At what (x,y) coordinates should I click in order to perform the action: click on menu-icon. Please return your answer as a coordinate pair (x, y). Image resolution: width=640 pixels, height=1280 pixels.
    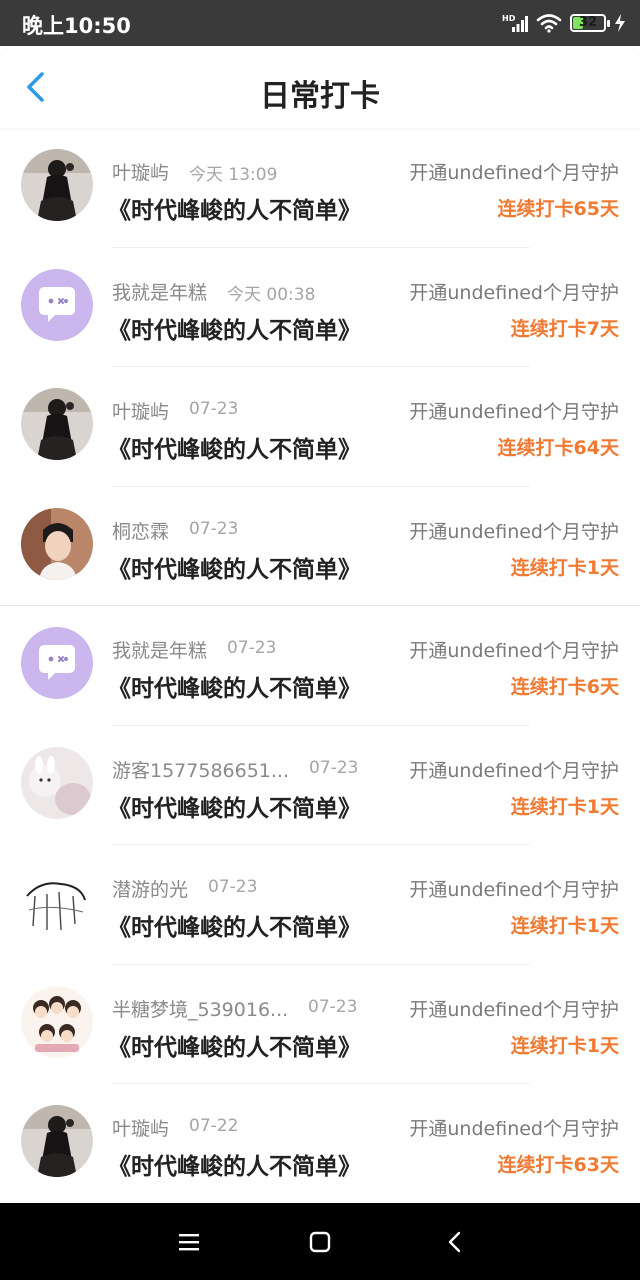
    Looking at the image, I should click on (189, 1242).